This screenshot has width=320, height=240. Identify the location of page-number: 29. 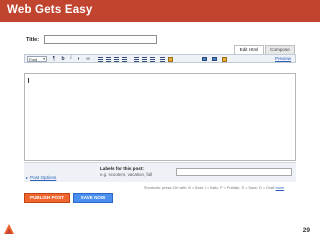
(306, 230).